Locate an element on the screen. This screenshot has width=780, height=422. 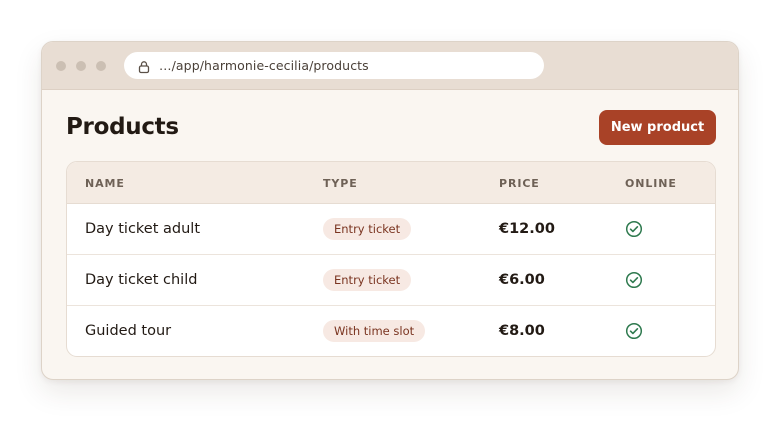
product-type-badge: With time slot is located at coordinates (374, 331).